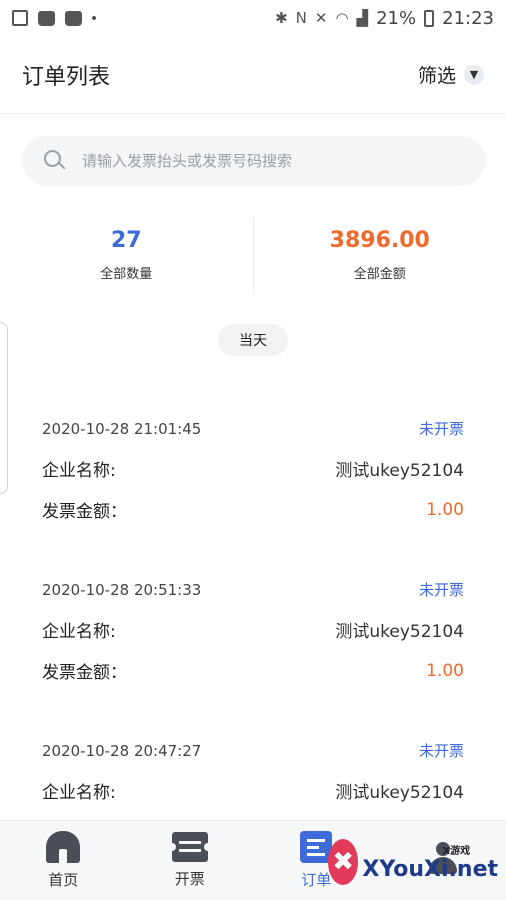 This screenshot has height=900, width=506. I want to click on tab-label: 首页, so click(63, 880).